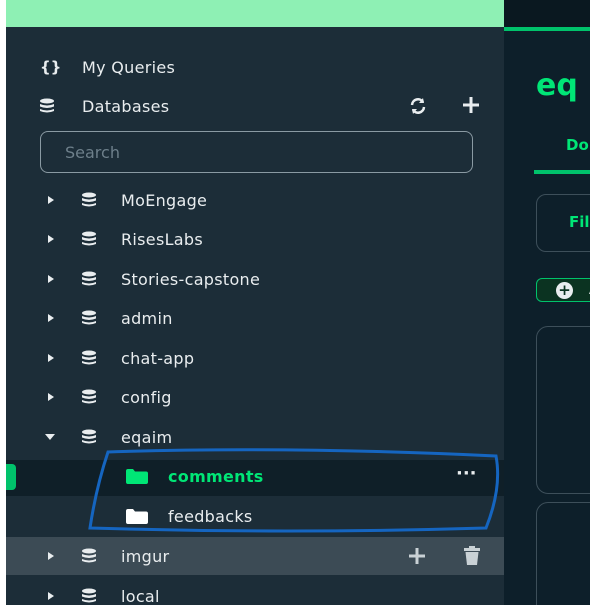  What do you see at coordinates (549, 13) in the screenshot?
I see `main-topbar` at bounding box center [549, 13].